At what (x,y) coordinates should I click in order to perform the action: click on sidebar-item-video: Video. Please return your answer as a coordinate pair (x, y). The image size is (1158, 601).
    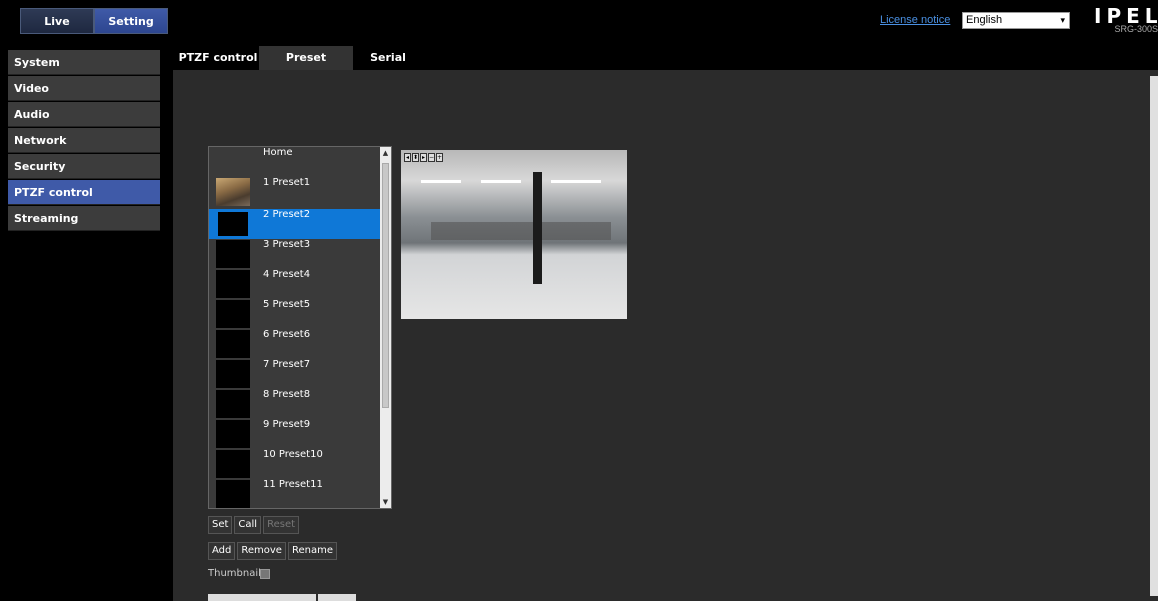
    Looking at the image, I should click on (84, 88).